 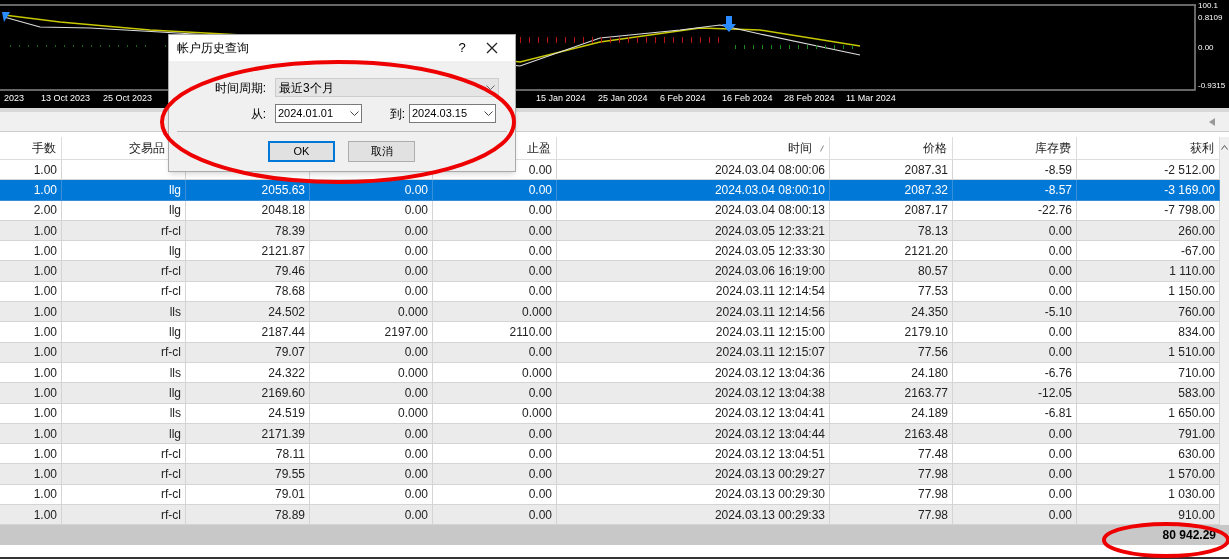 What do you see at coordinates (610, 515) in the screenshot?
I see `table-row: 1.00 rf-cl 78.89 0.00 0.00 2024.03.13 00:29:33 77.98 0.00 910.00` at bounding box center [610, 515].